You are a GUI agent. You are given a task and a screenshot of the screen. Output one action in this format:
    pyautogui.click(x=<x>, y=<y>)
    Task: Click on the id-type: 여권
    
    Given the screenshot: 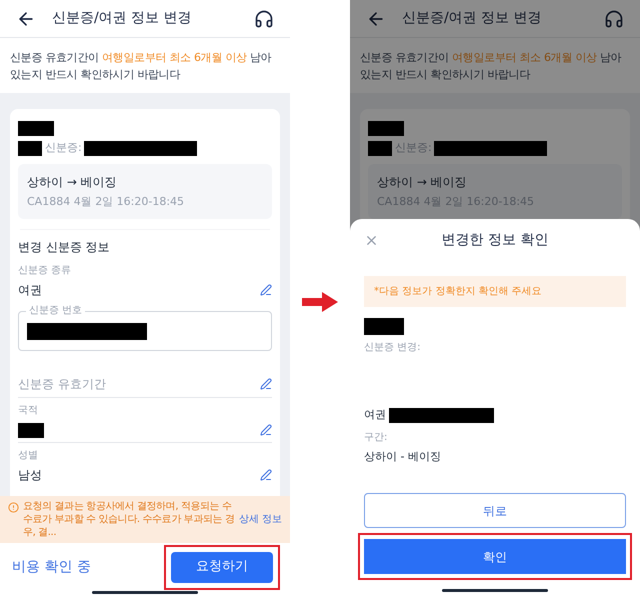 What is the action you would take?
    pyautogui.click(x=375, y=415)
    